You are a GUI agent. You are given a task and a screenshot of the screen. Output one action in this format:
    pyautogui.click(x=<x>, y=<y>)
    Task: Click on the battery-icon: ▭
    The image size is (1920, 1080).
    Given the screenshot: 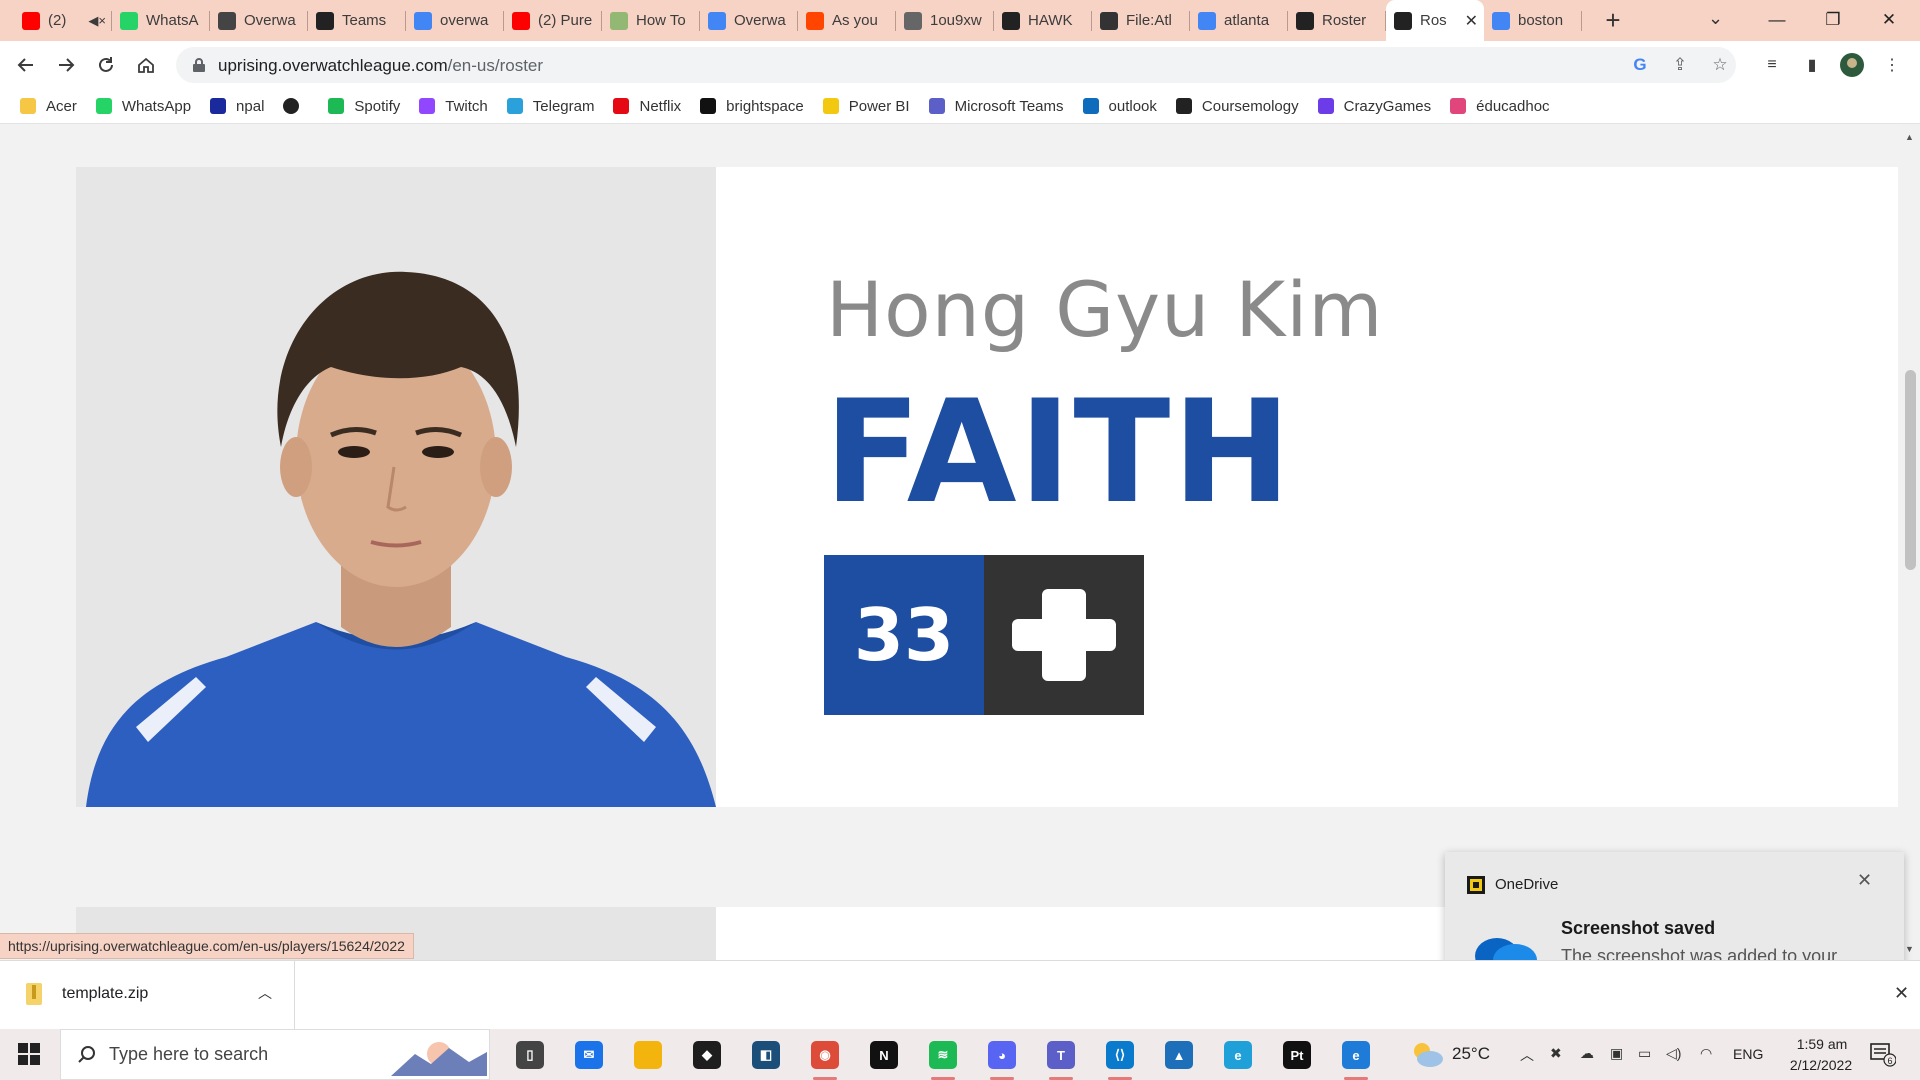 What is the action you would take?
    pyautogui.click(x=1644, y=1053)
    